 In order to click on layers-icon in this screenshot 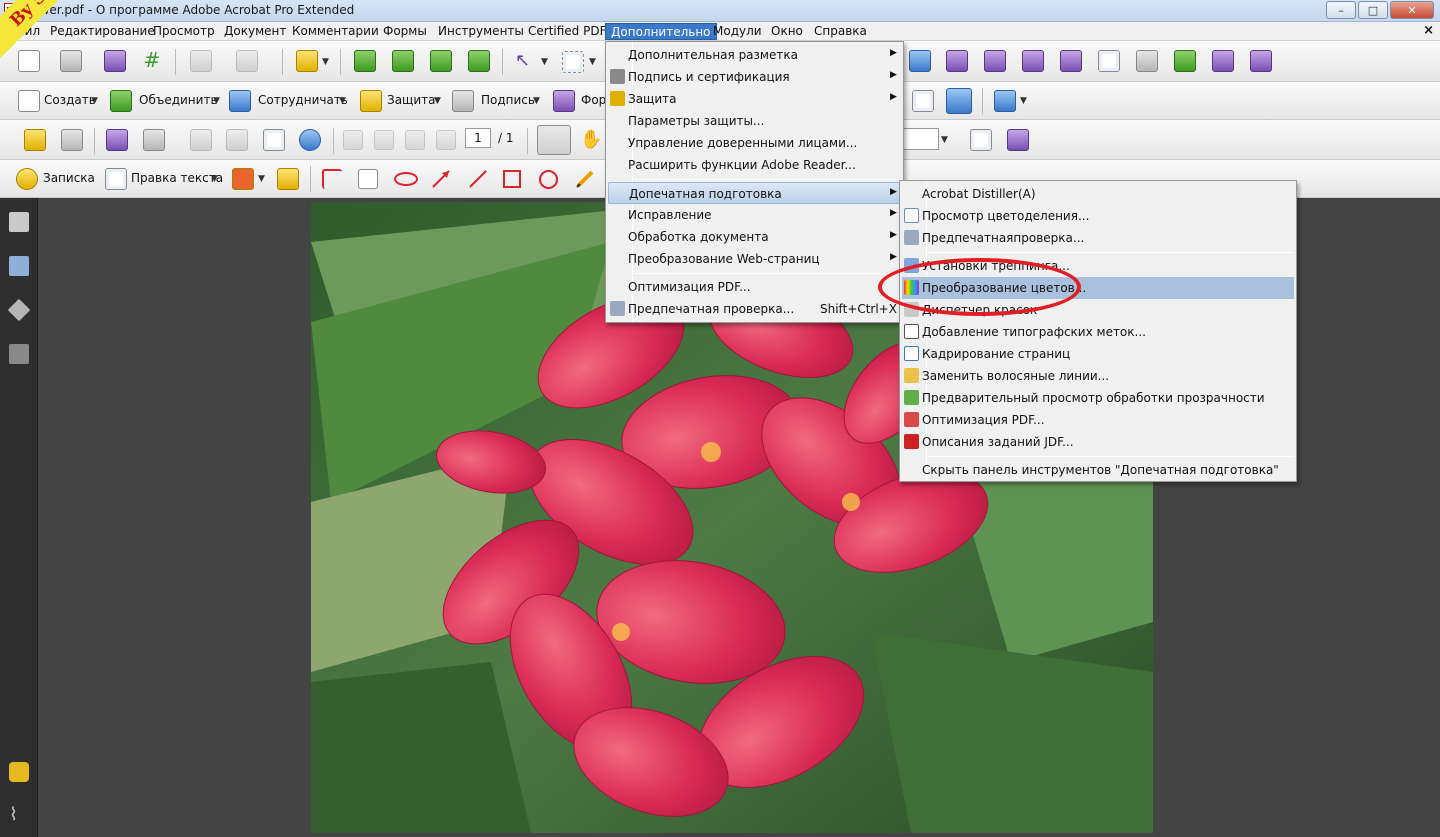, I will do `click(479, 61)`.